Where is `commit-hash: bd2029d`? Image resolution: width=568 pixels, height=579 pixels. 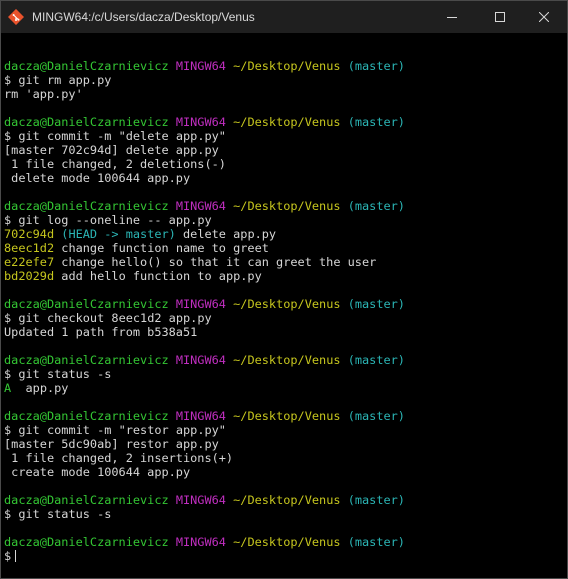 commit-hash: bd2029d is located at coordinates (29, 276).